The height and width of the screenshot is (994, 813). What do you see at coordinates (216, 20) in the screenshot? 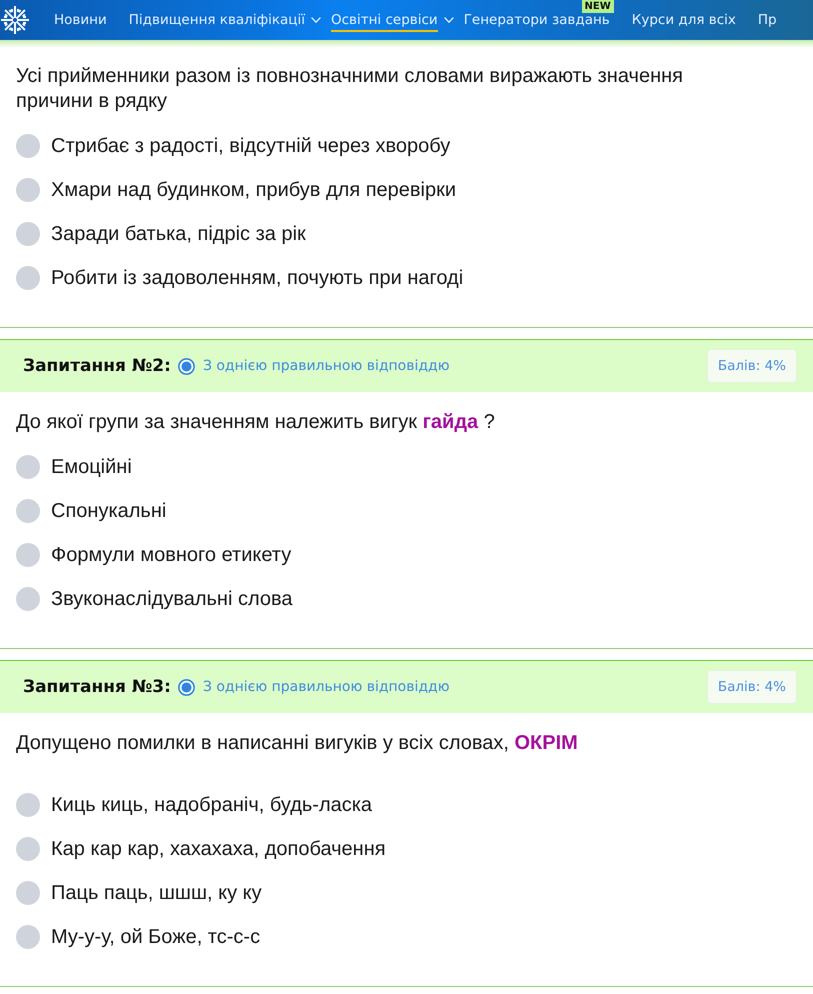
I see `nav-link: Підвищення кваліфікації` at bounding box center [216, 20].